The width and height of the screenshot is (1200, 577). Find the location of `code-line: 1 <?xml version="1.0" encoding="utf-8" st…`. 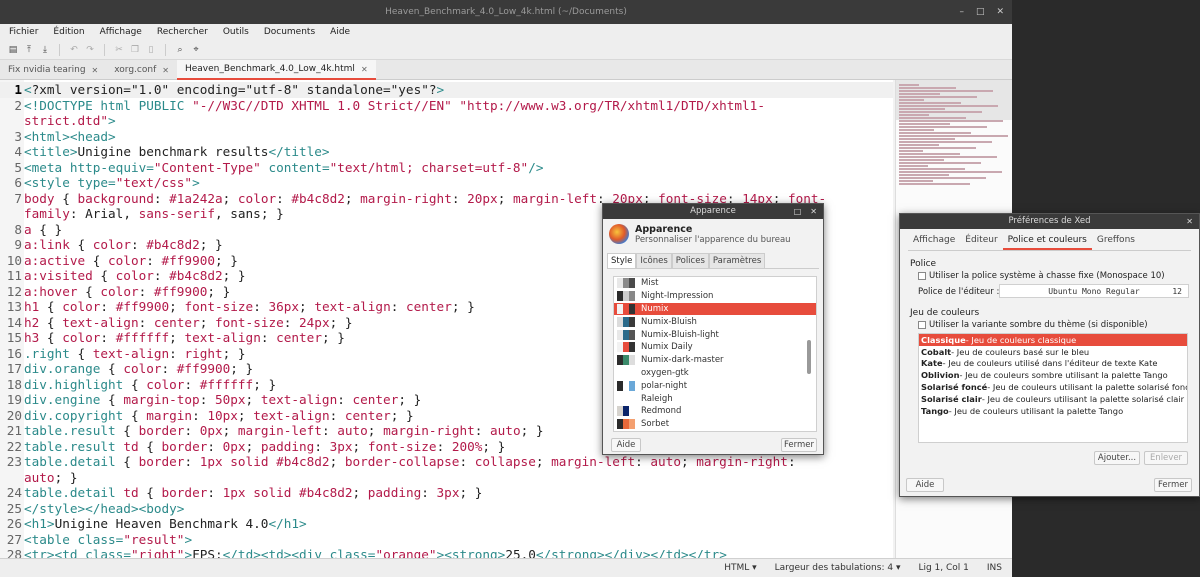

code-line: 1 <?xml version="1.0" encoding="utf-8" st… is located at coordinates (446, 90).